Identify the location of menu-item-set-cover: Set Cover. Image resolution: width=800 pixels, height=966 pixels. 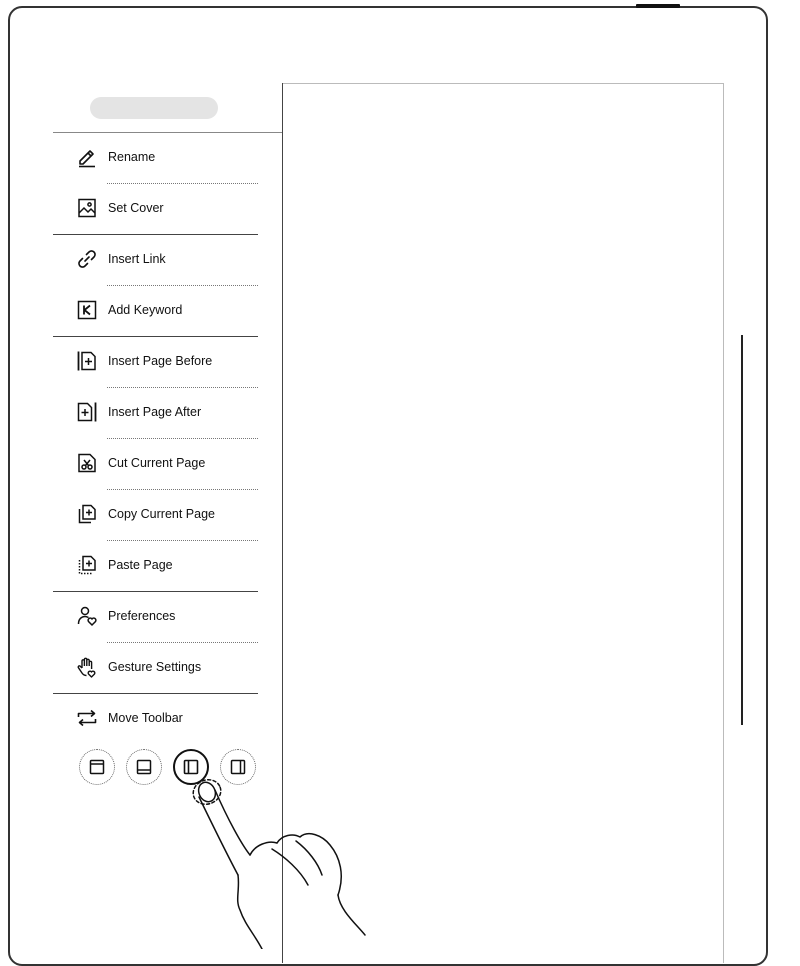
(167, 209).